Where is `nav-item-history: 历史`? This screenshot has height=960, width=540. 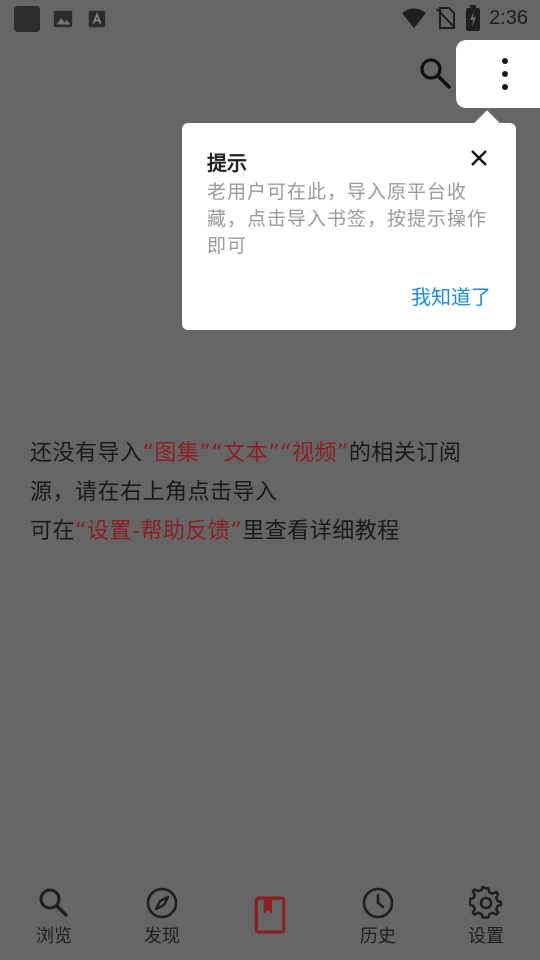 nav-item-history: 历史 is located at coordinates (378, 919).